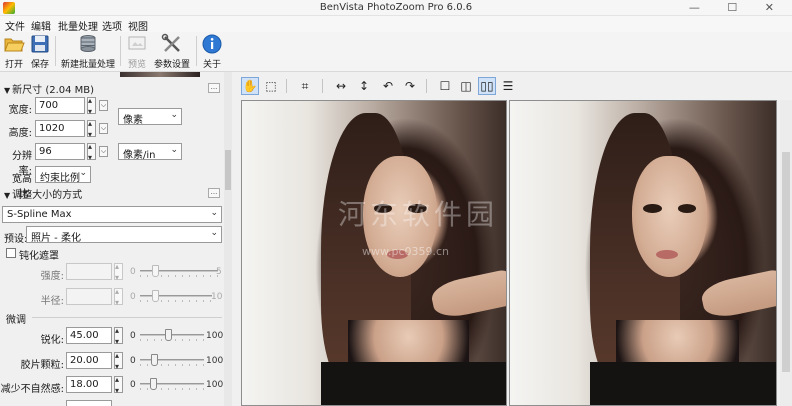 The width and height of the screenshot is (792, 406). I want to click on floppy-disk-icon, so click(40, 44).